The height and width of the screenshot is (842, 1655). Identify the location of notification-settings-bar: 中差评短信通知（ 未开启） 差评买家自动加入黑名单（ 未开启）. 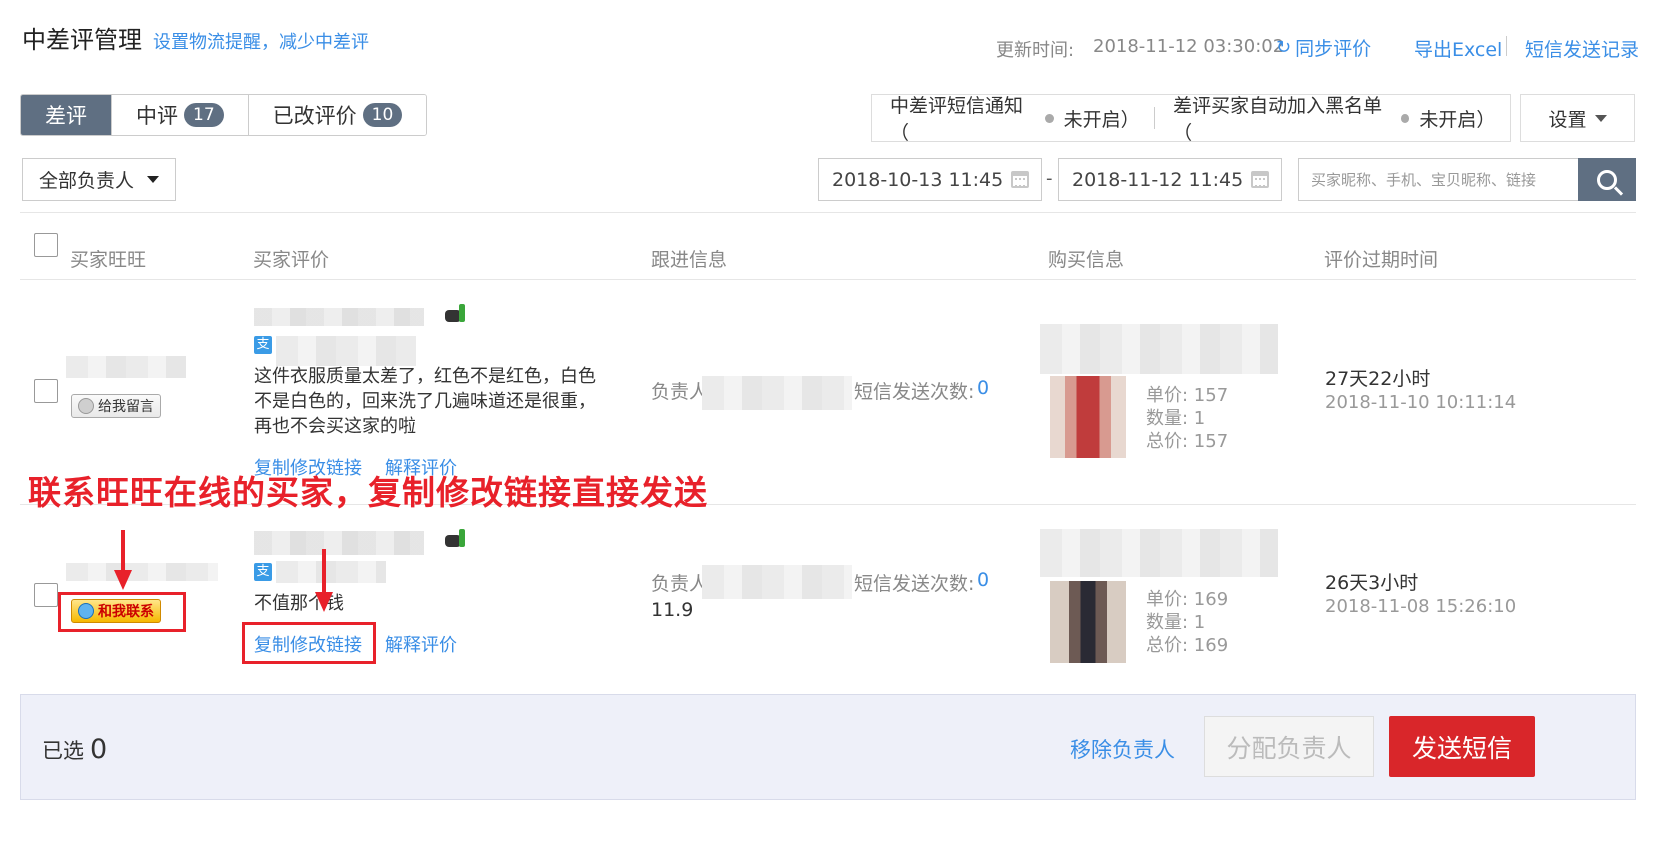
(1191, 118).